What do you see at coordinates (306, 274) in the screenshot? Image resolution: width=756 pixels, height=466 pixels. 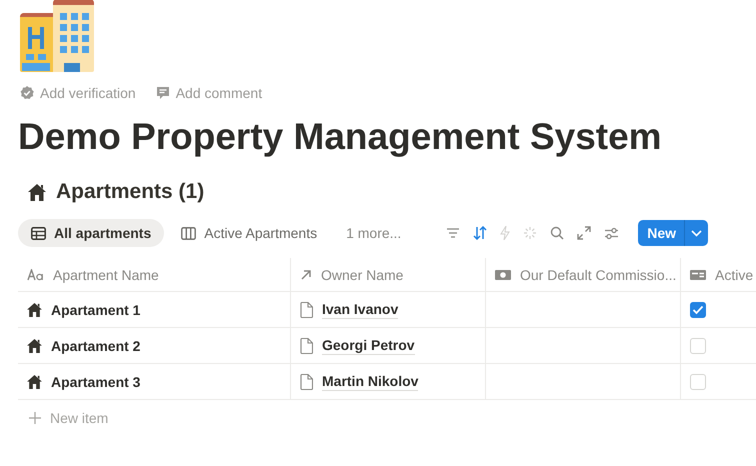 I see `arrow-icon` at bounding box center [306, 274].